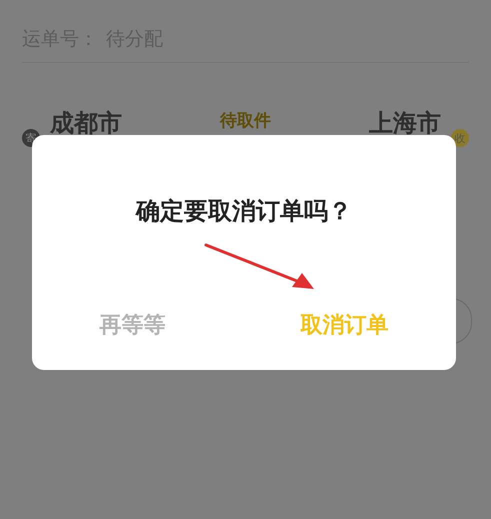 The image size is (491, 519). Describe the element at coordinates (244, 211) in the screenshot. I see `dialog-title: 确定要取消订单吗？` at that location.